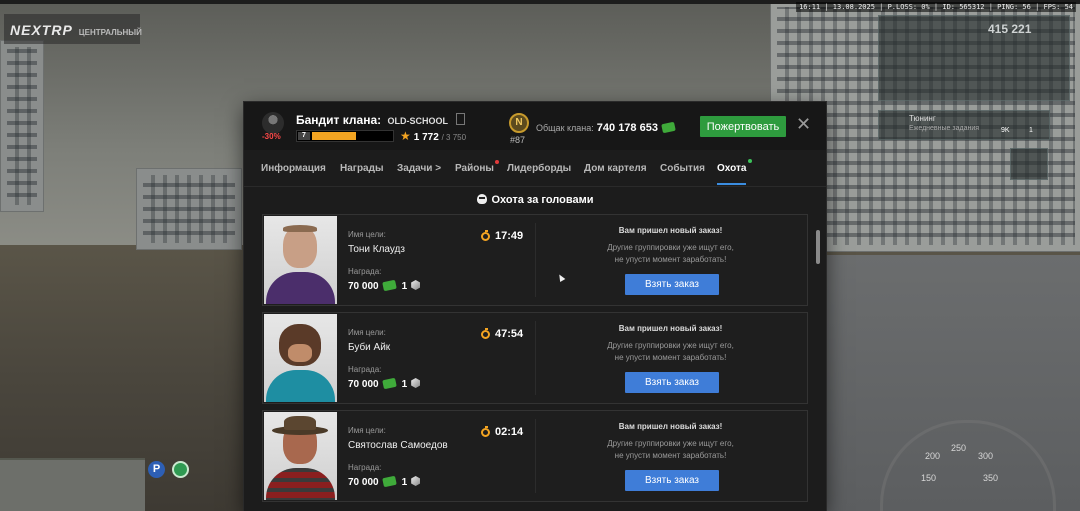  What do you see at coordinates (732, 174) in the screenshot?
I see `tab-hunt: Охота` at bounding box center [732, 174].